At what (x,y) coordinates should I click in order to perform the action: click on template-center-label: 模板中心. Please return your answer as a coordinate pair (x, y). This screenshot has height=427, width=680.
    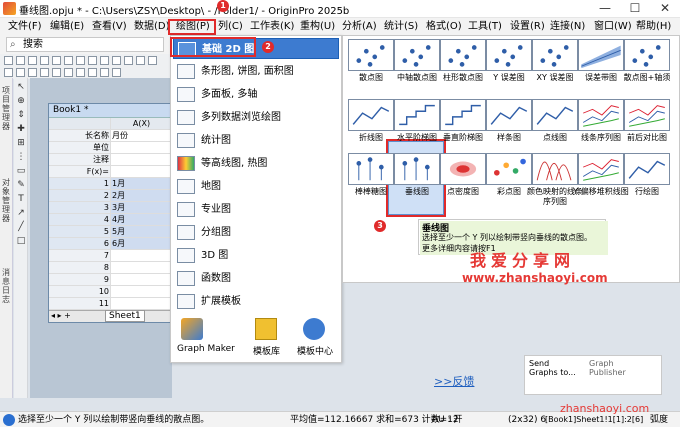
    Looking at the image, I should click on (315, 350).